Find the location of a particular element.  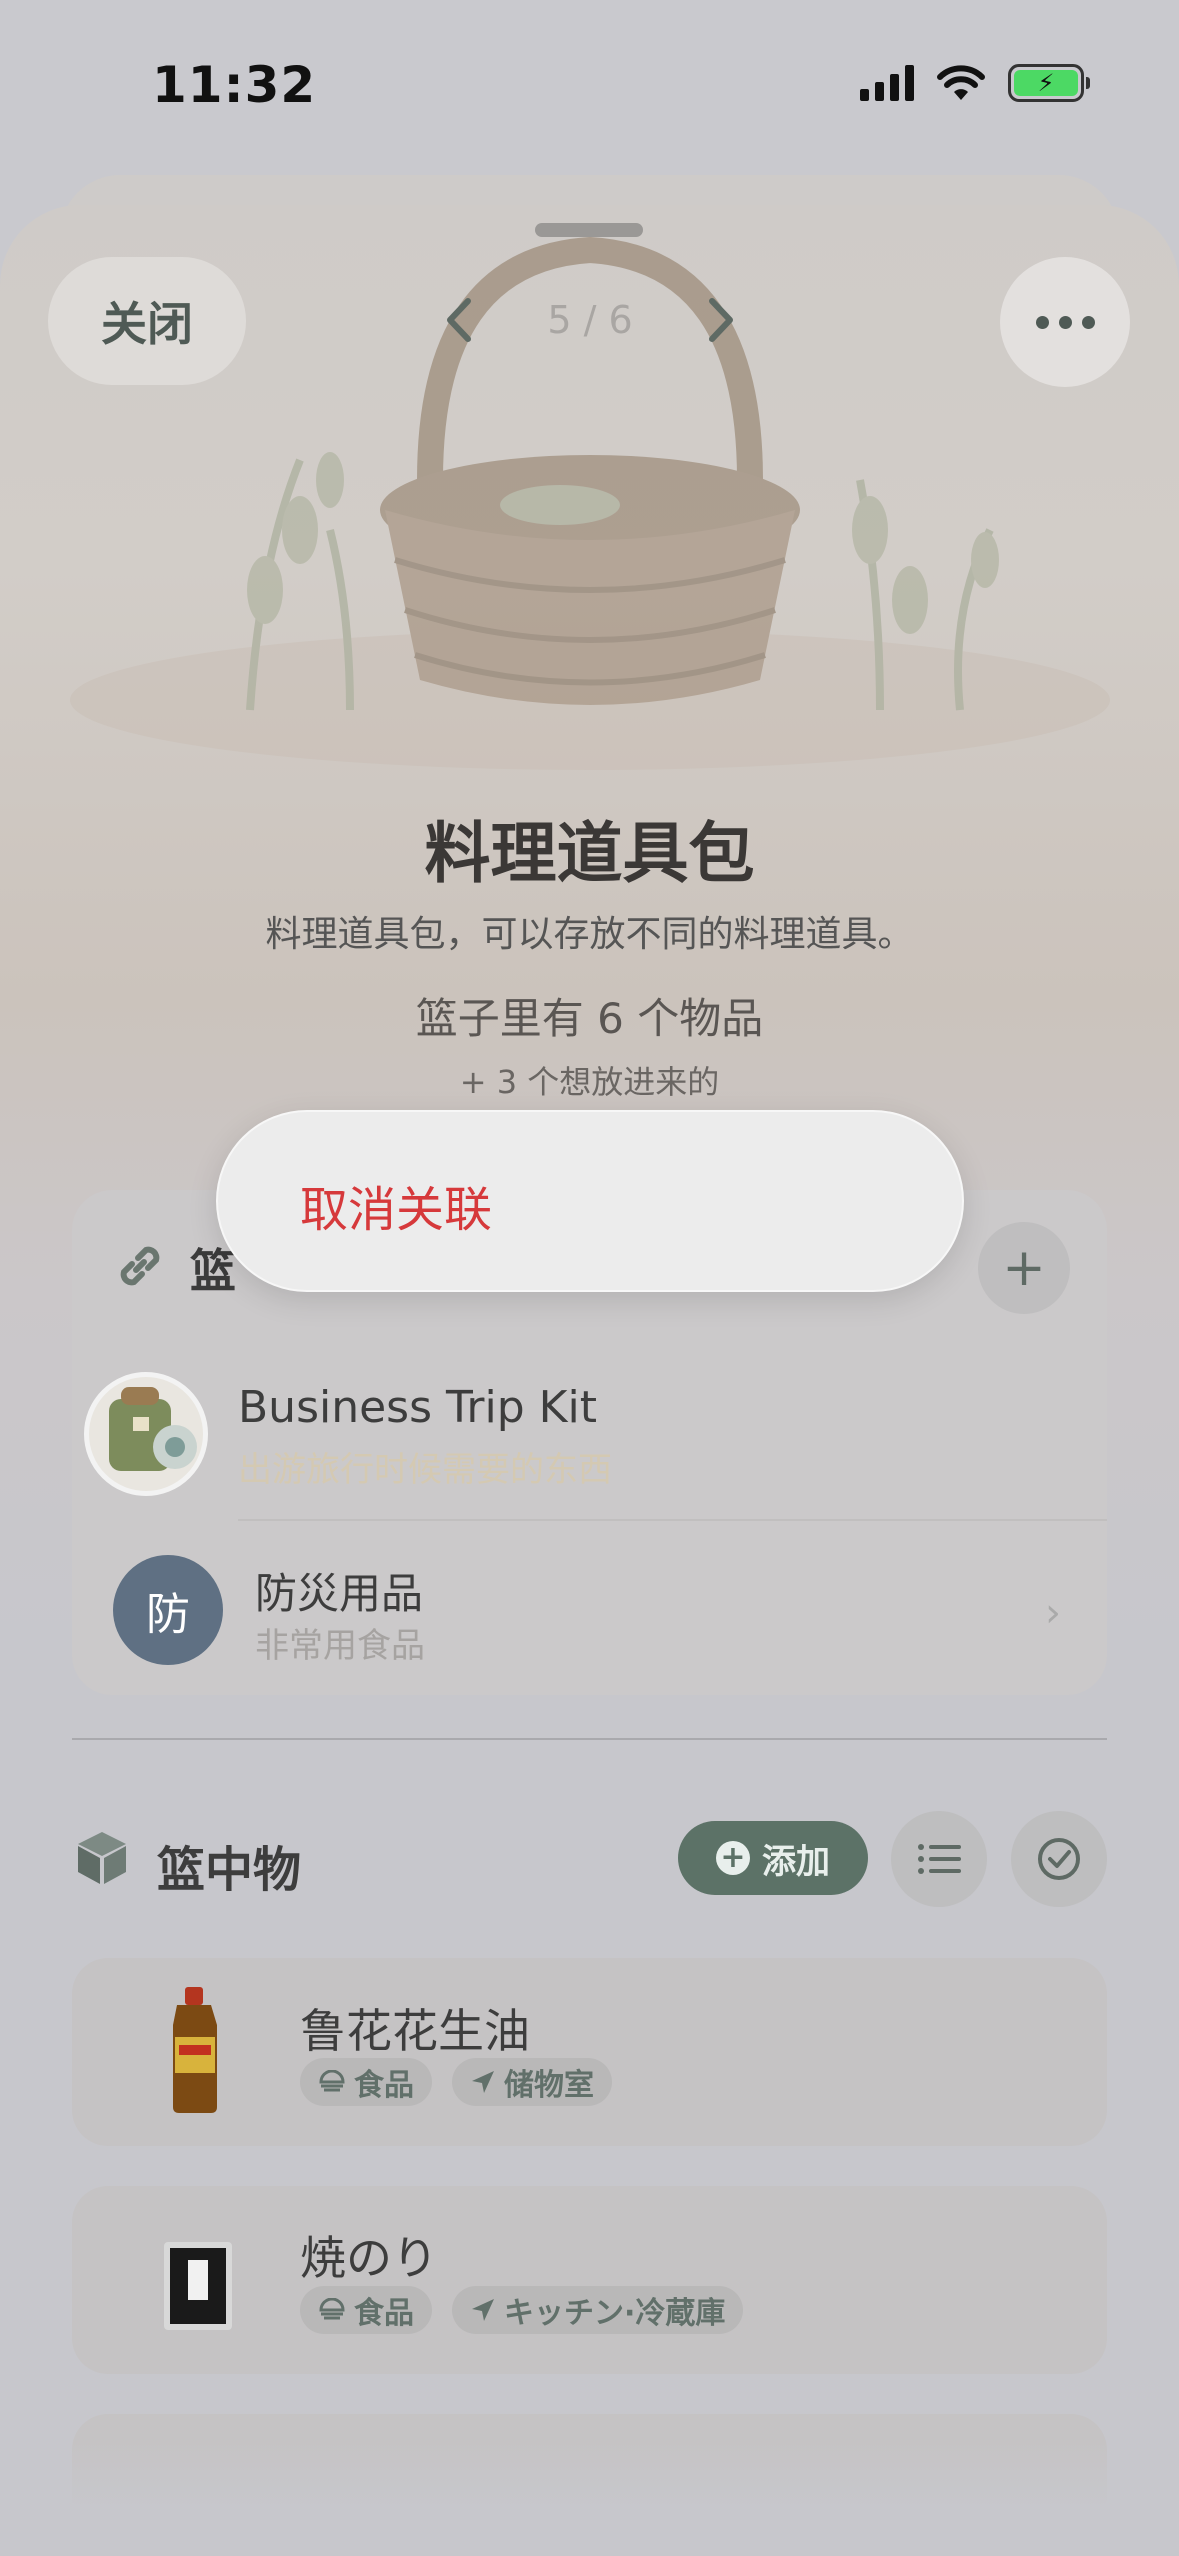

basket-description: 料理道具包，可以存放不同的料理道具。 is located at coordinates (589, 934).